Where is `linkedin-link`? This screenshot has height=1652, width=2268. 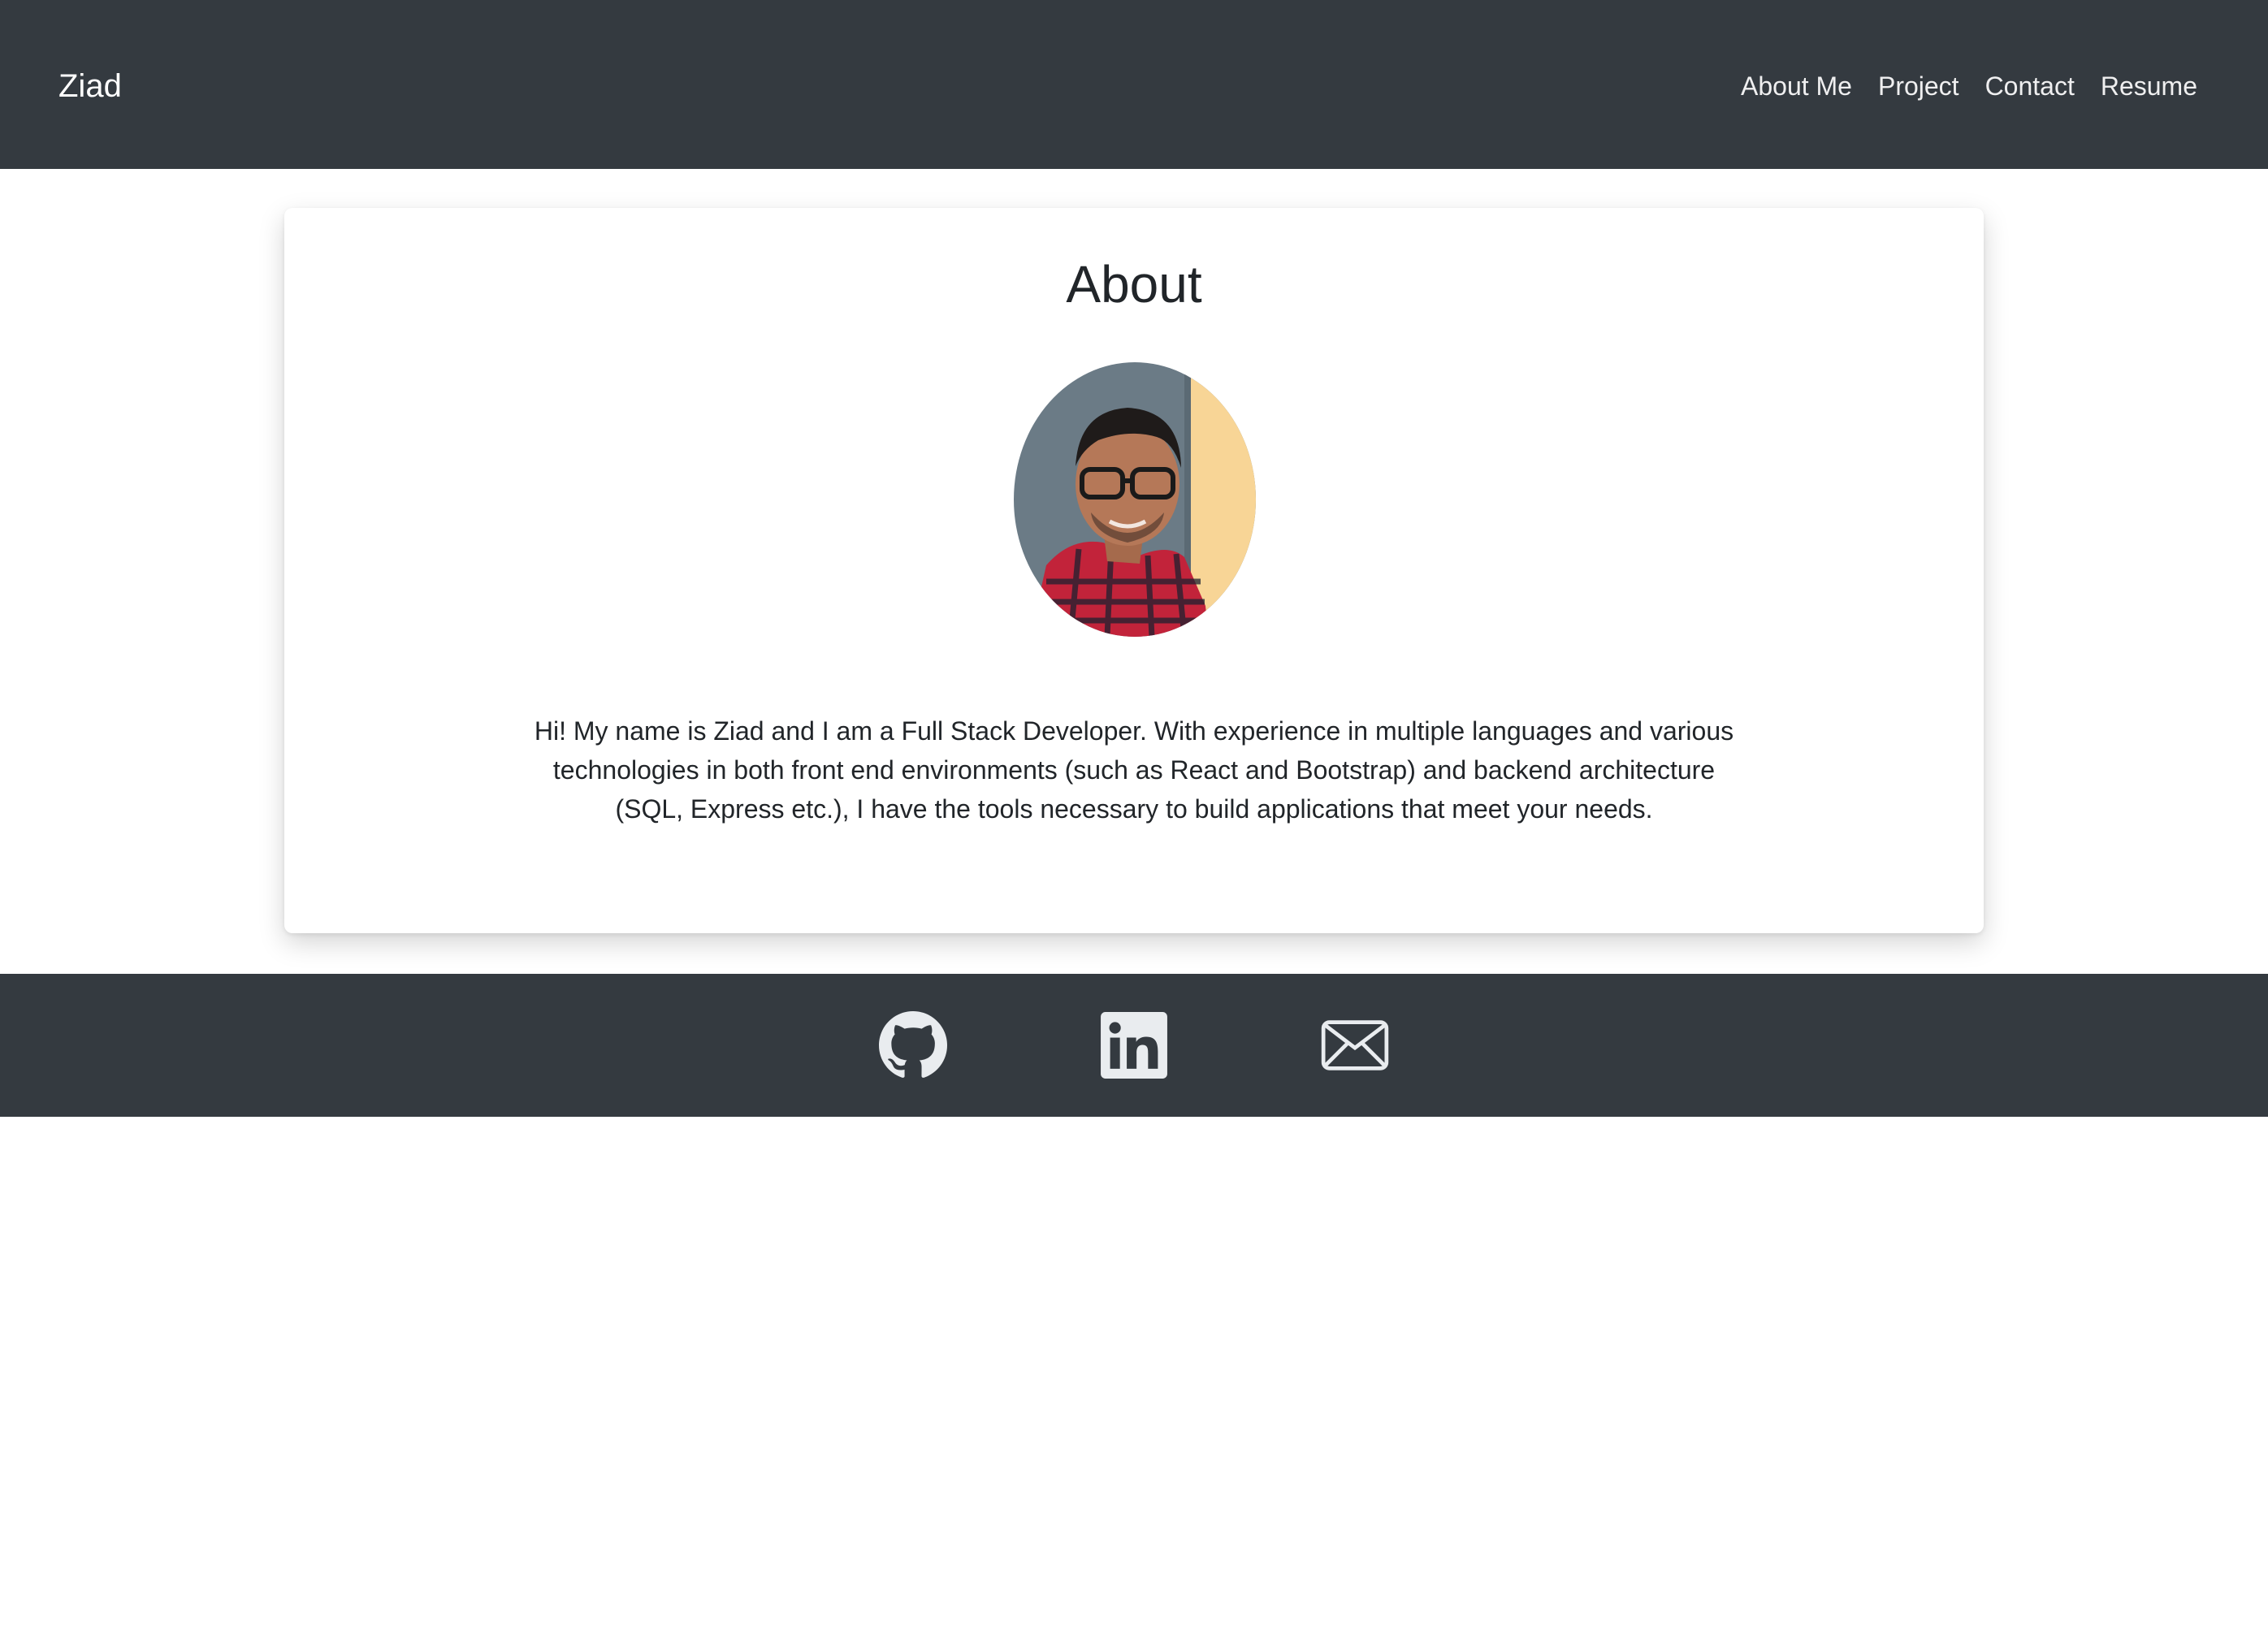 linkedin-link is located at coordinates (1134, 1045).